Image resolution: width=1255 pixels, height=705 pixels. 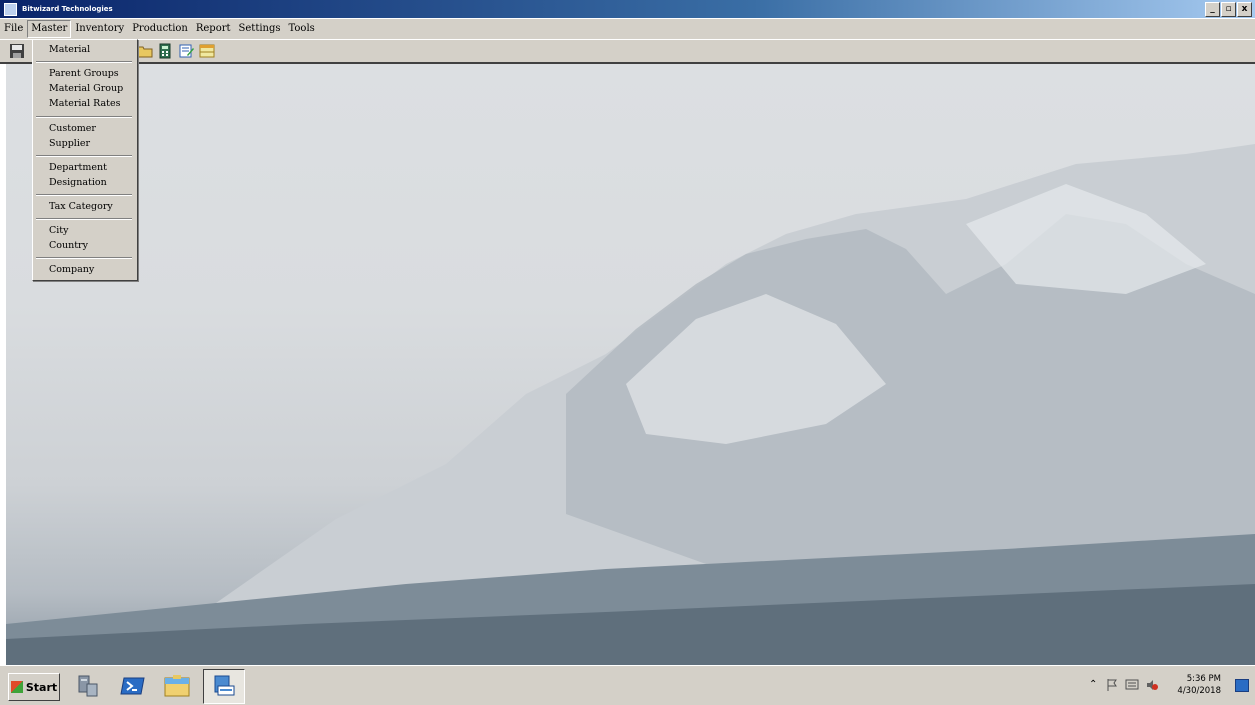 I want to click on calendar-icon, so click(x=207, y=51).